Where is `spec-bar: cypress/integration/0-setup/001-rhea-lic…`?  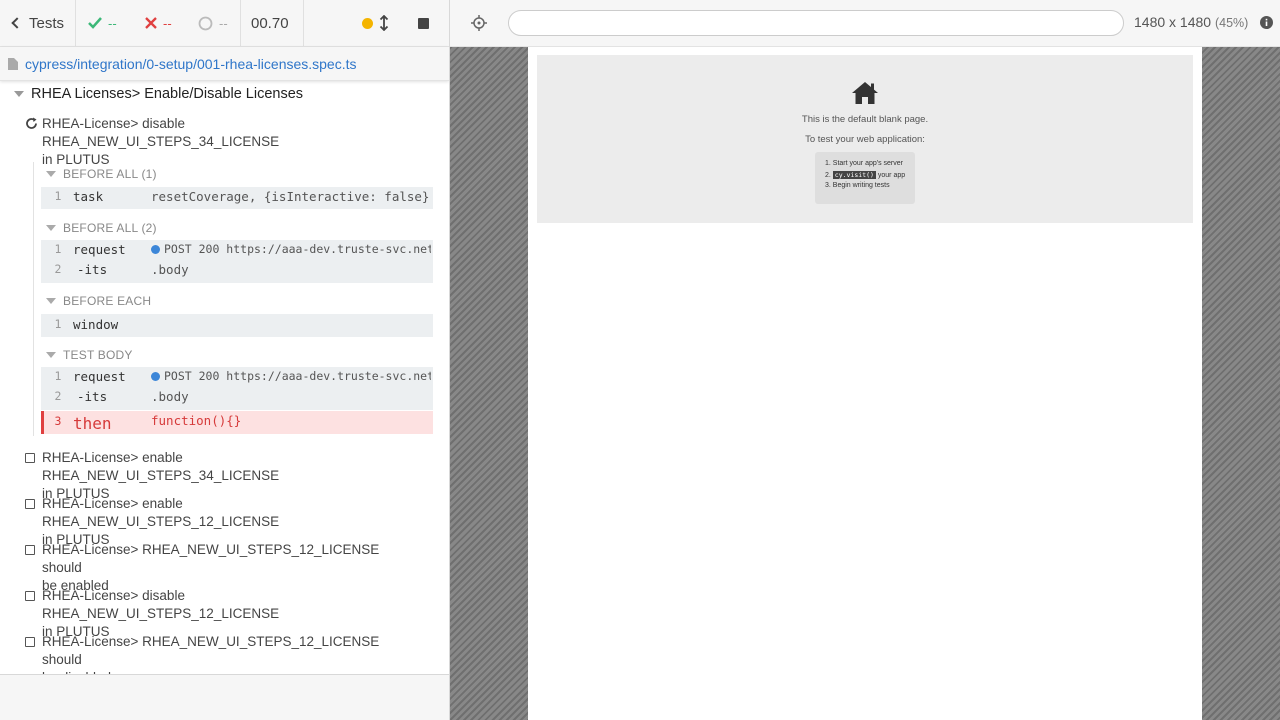 spec-bar: cypress/integration/0-setup/001-rhea-lic… is located at coordinates (224, 64).